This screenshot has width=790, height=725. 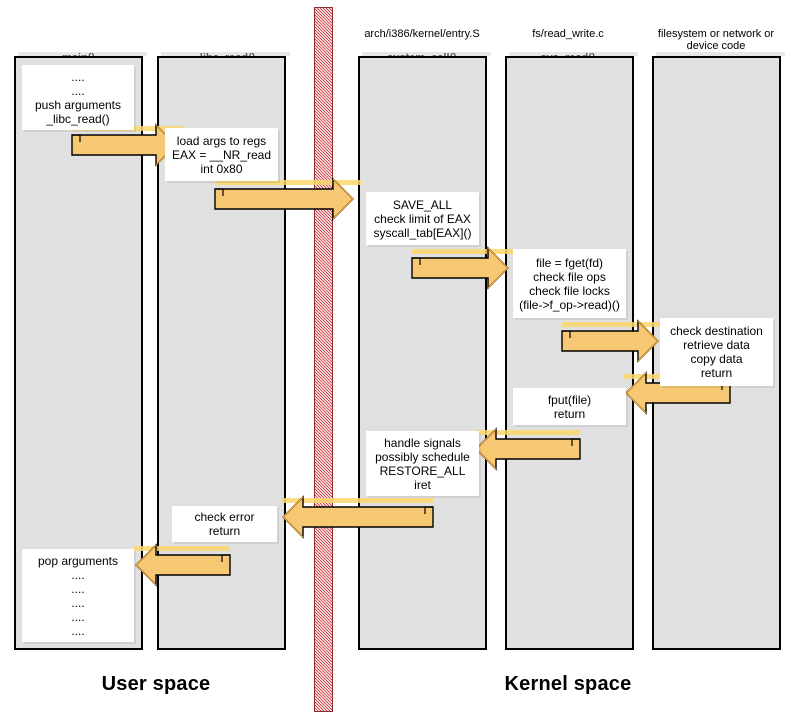 What do you see at coordinates (356, 517) in the screenshot?
I see `arrow-system-call-to-libc-read` at bounding box center [356, 517].